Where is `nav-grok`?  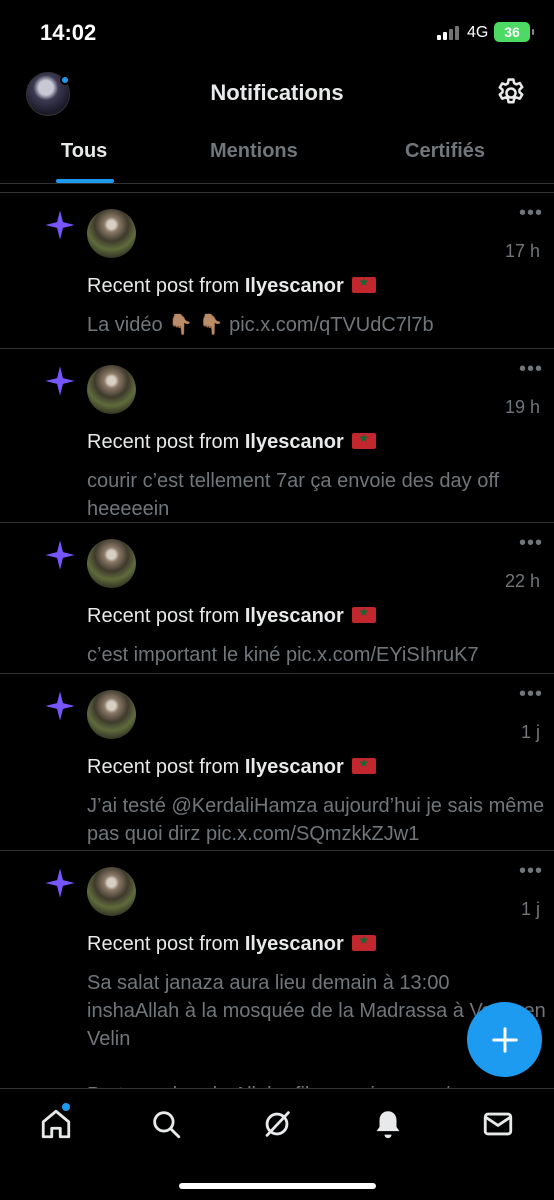
nav-grok is located at coordinates (277, 1124).